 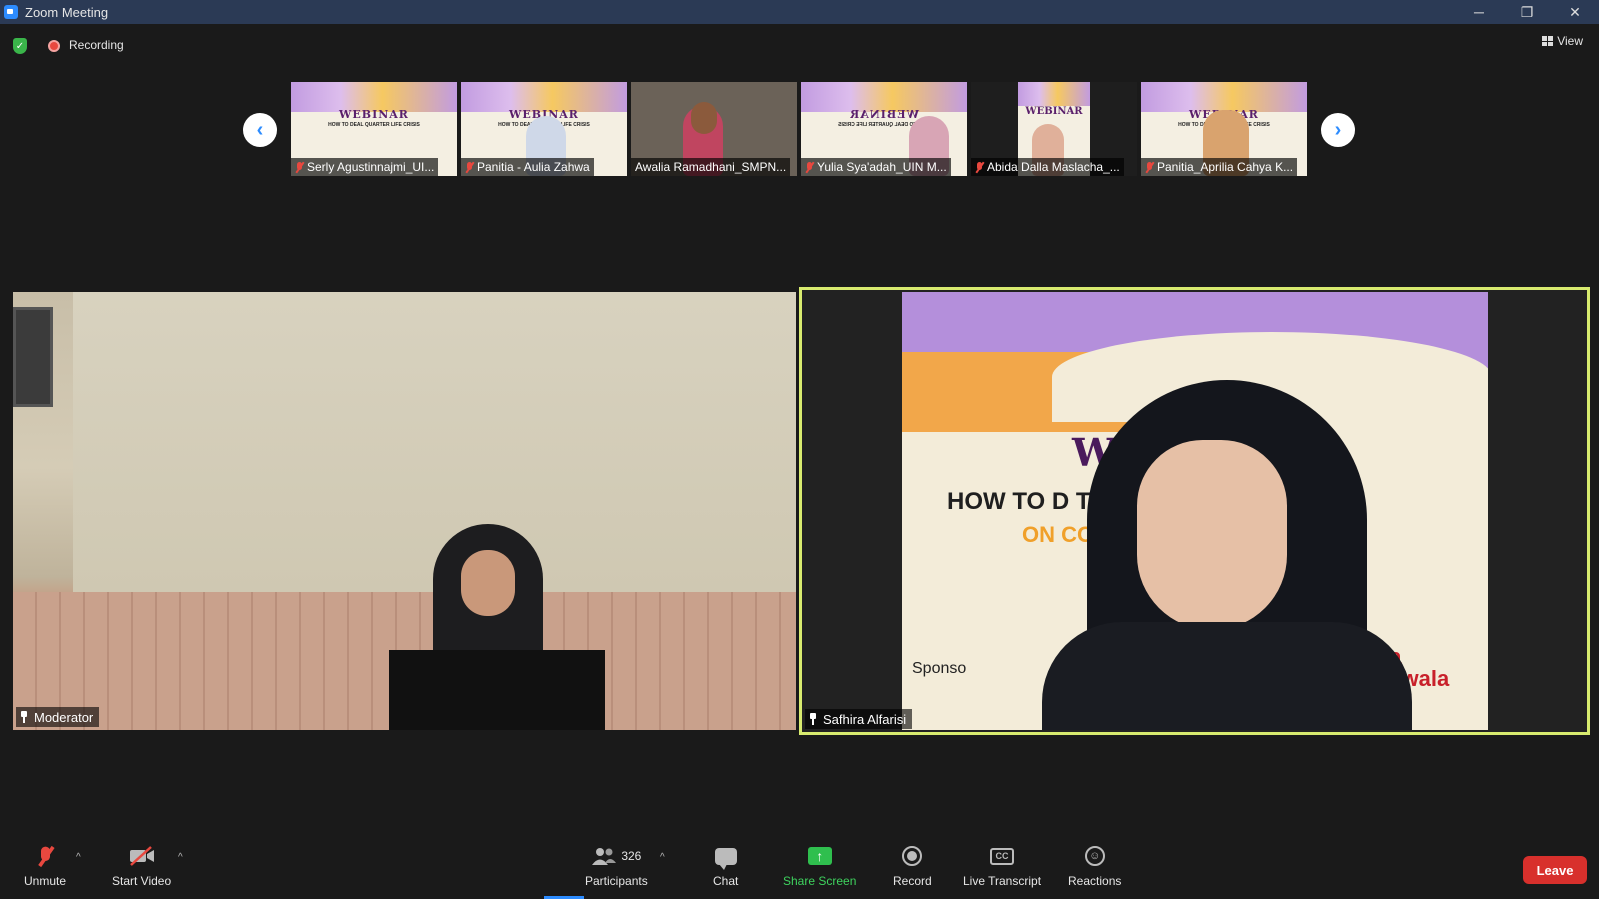 I want to click on close-button: ✕, so click(x=1575, y=12).